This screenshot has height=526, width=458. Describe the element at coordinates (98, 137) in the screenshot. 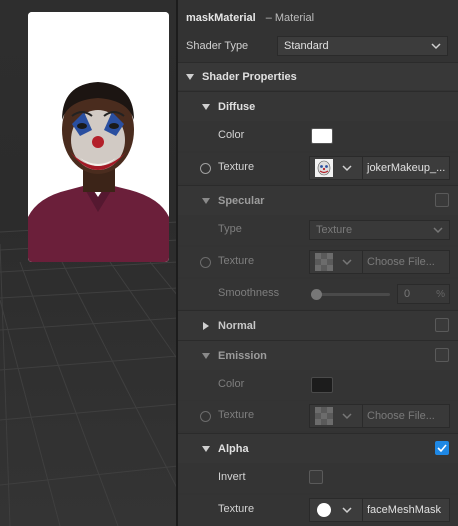

I see `face-preview-image` at that location.